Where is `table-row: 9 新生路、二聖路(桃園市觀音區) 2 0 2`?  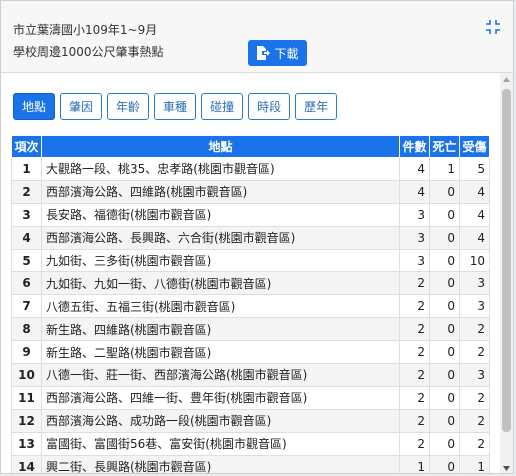
table-row: 9 新生路、二聖路(桃園市觀音區) 2 0 2 is located at coordinates (250, 352).